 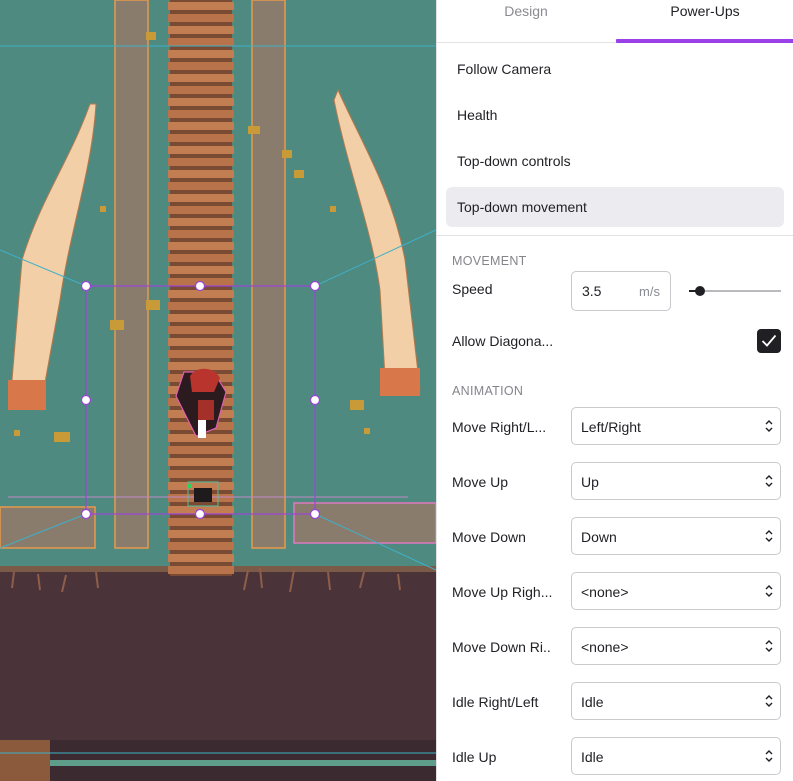 What do you see at coordinates (705, 11) in the screenshot?
I see `tab-power-ups-label: Power-Ups` at bounding box center [705, 11].